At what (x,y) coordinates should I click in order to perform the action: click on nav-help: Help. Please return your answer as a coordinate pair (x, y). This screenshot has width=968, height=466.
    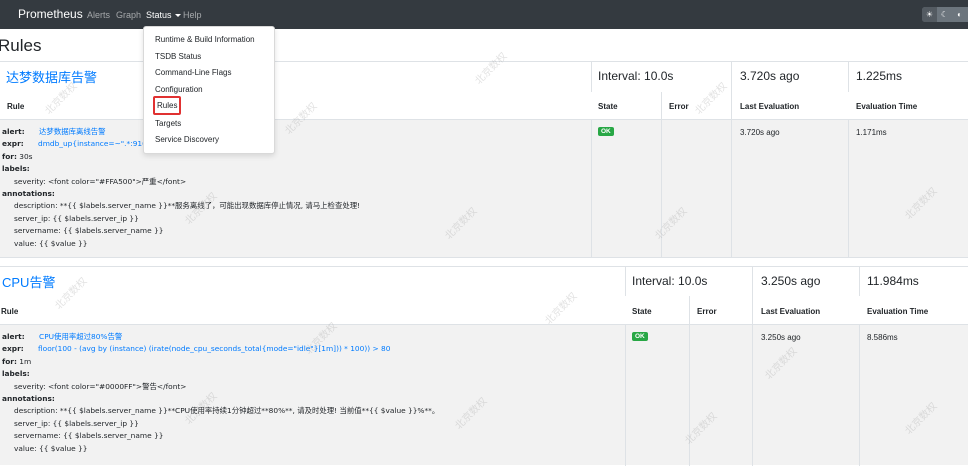
    Looking at the image, I should click on (192, 15).